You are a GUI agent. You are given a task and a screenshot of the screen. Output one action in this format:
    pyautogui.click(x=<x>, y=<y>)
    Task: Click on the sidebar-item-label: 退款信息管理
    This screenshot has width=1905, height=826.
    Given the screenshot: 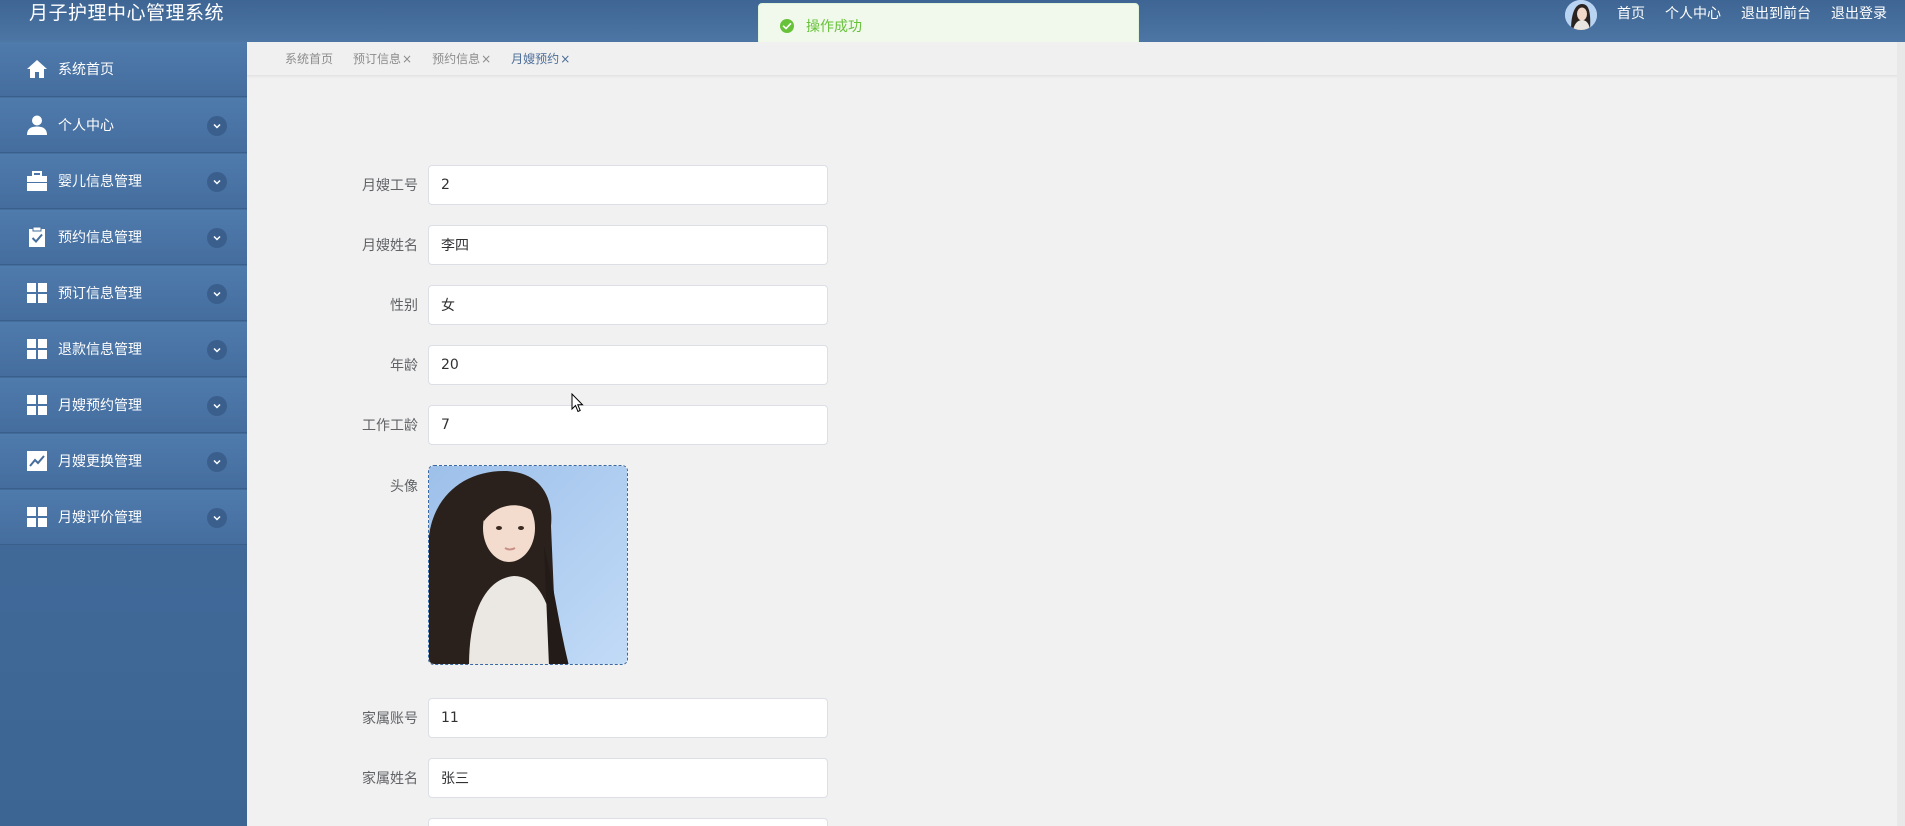 What is the action you would take?
    pyautogui.click(x=100, y=350)
    